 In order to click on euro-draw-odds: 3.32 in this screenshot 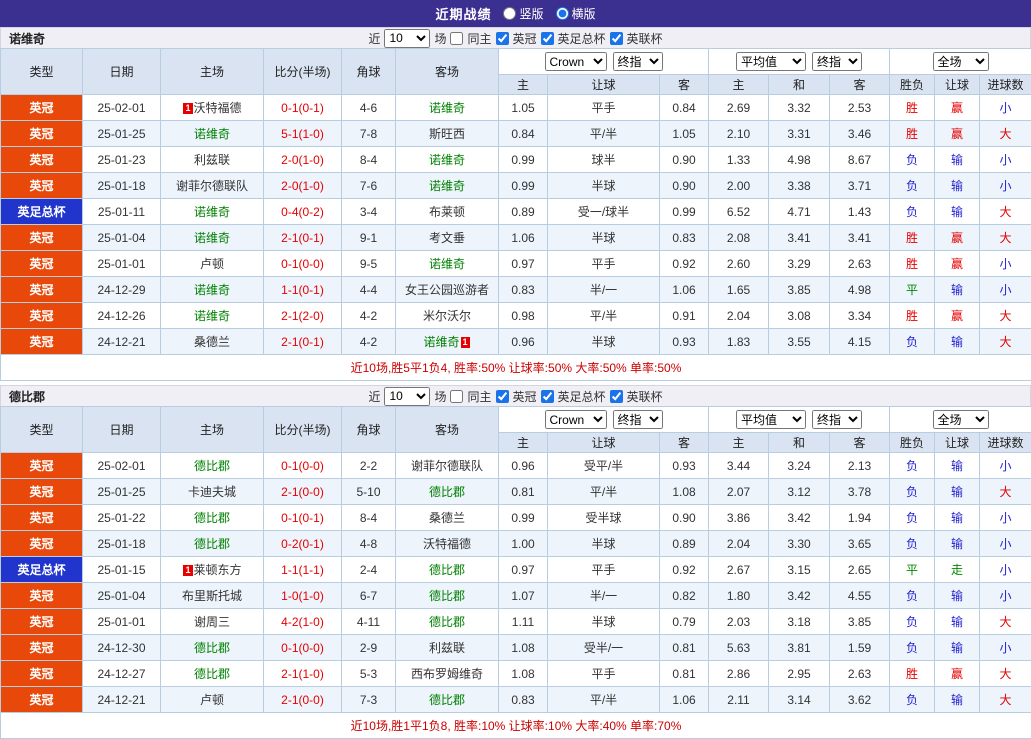, I will do `click(799, 108)`.